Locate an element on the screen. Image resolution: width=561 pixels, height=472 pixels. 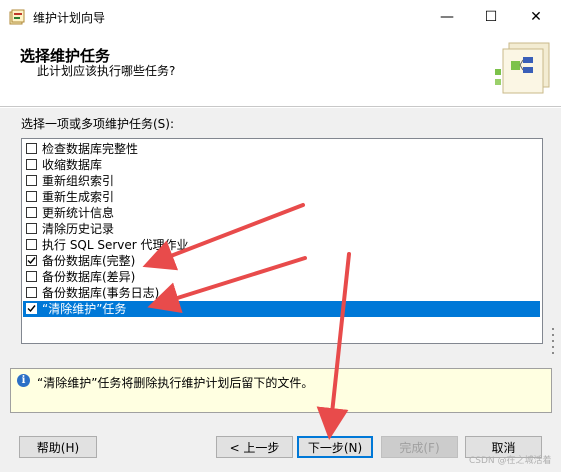
maximize-button: ☐ is located at coordinates (491, 17).